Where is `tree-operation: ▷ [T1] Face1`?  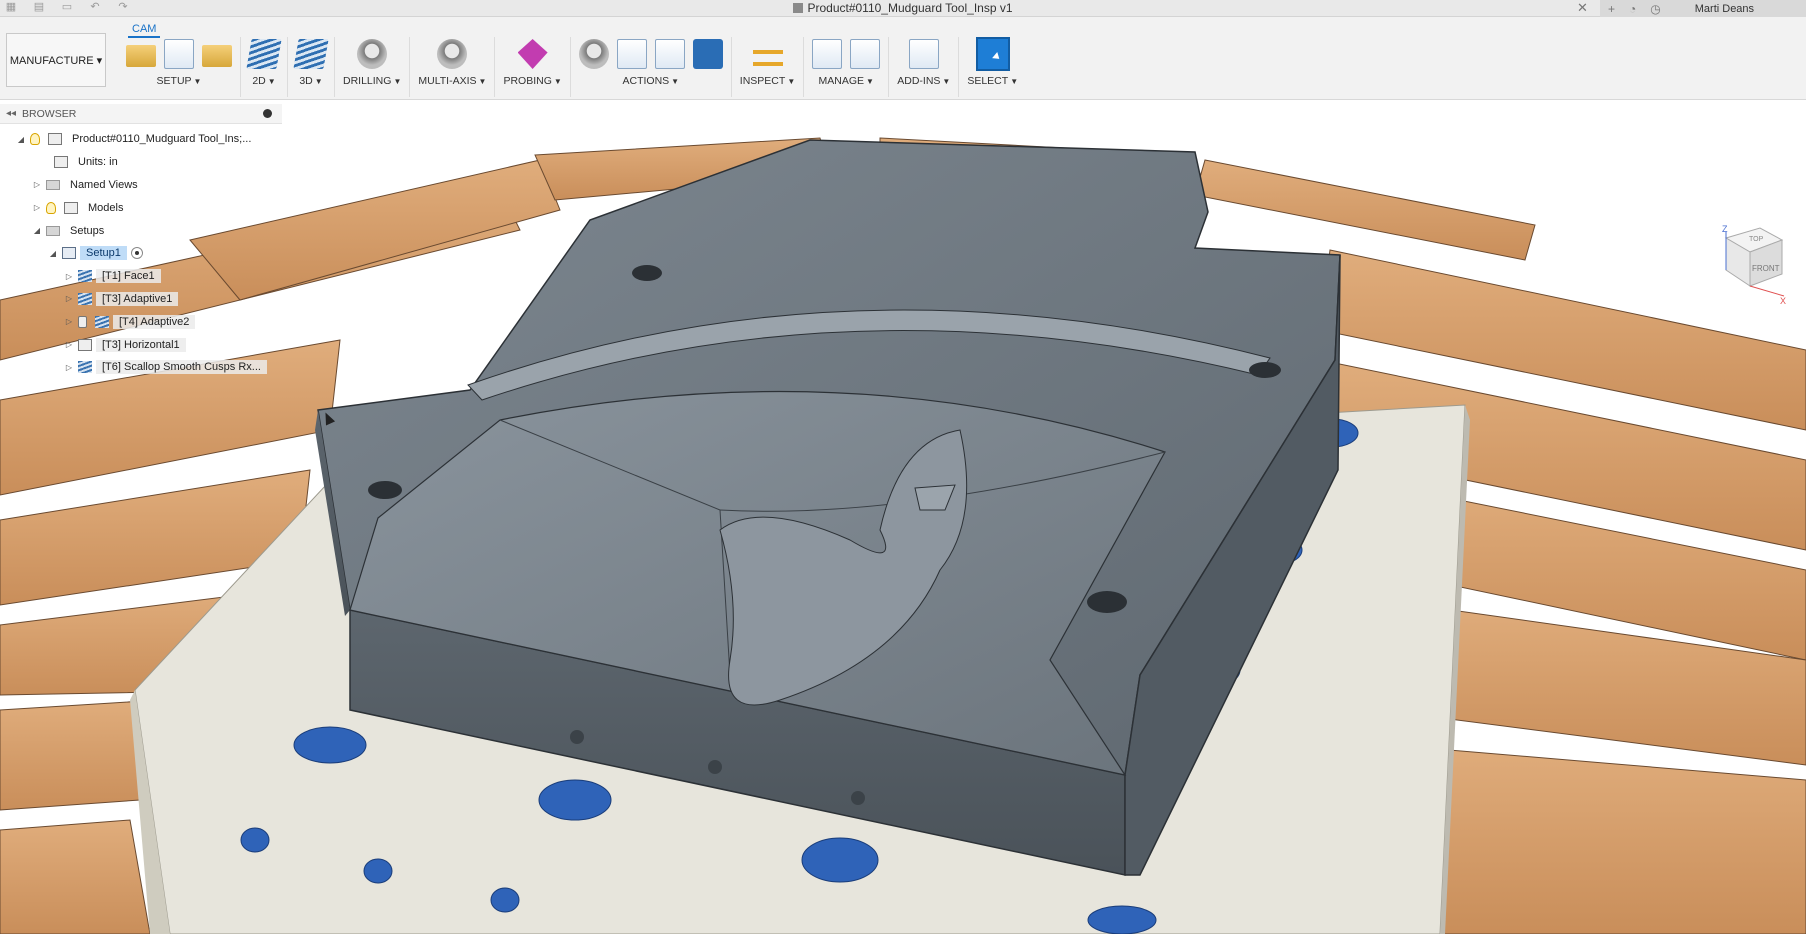 tree-operation: ▷ [T1] Face1 is located at coordinates (145, 276).